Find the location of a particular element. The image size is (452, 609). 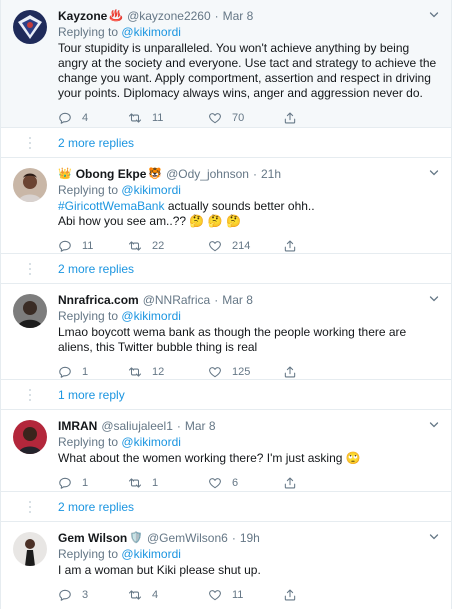

reply-count: 4 is located at coordinates (85, 118).